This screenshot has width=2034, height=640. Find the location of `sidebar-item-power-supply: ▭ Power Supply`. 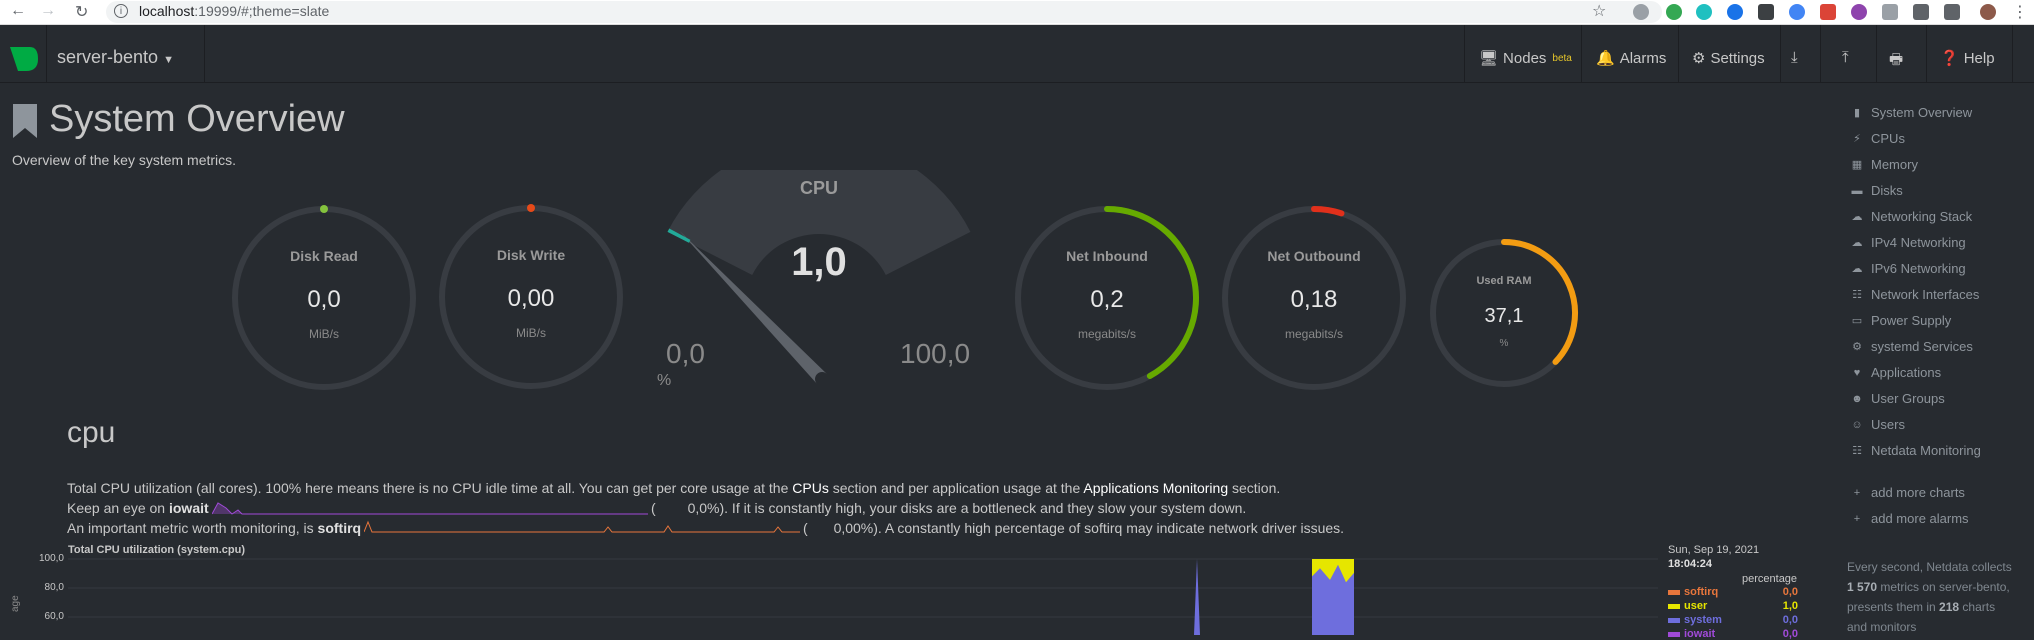

sidebar-item-power-supply: ▭ Power Supply is located at coordinates (1901, 320).